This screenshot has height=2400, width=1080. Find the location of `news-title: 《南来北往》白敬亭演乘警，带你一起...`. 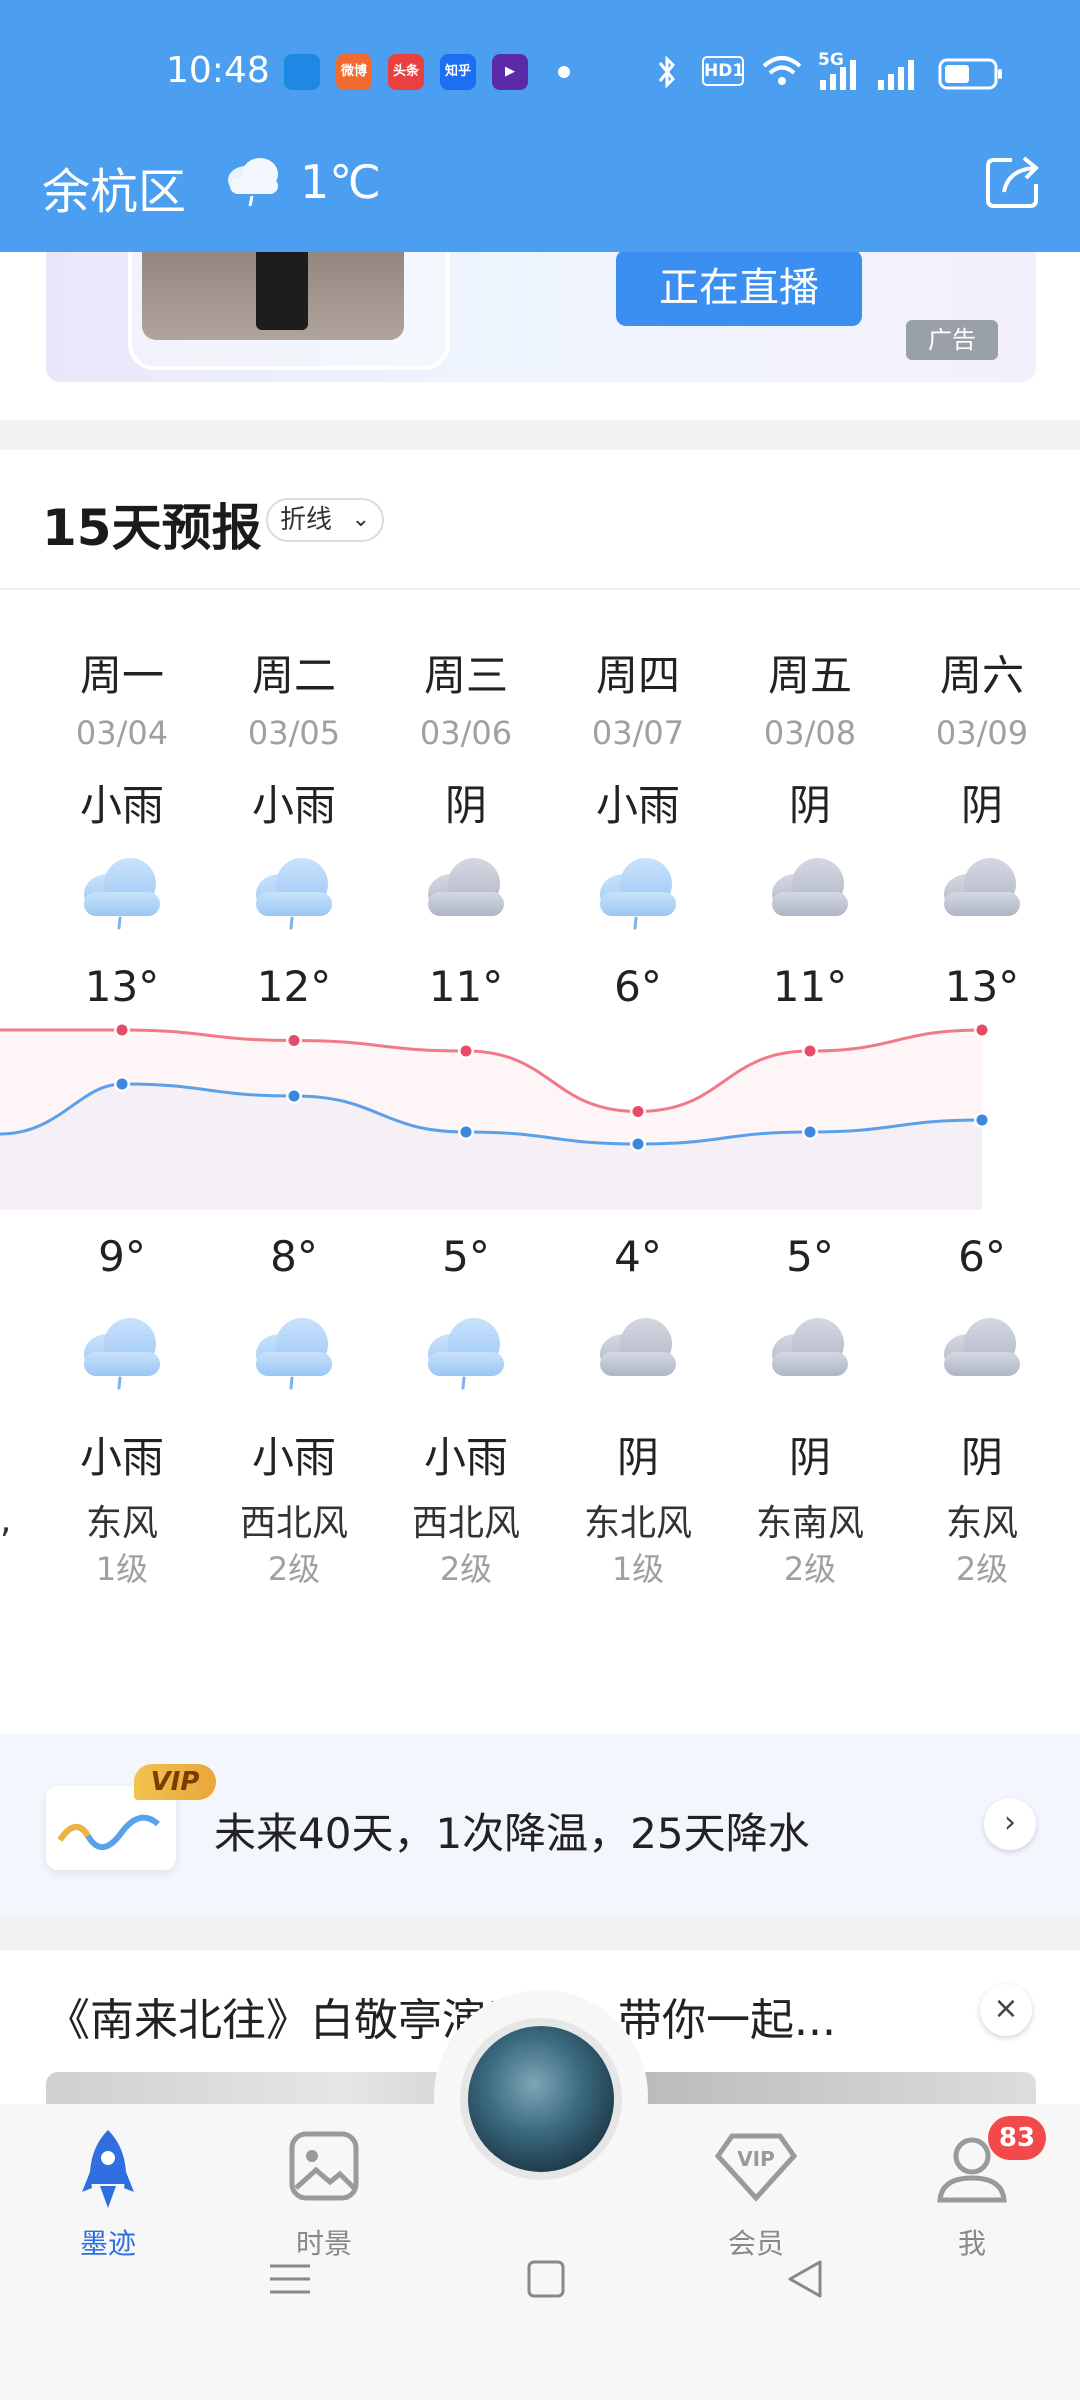

news-title: 《南来北往》白敬亭演乘警，带你一起... is located at coordinates (441, 2016).